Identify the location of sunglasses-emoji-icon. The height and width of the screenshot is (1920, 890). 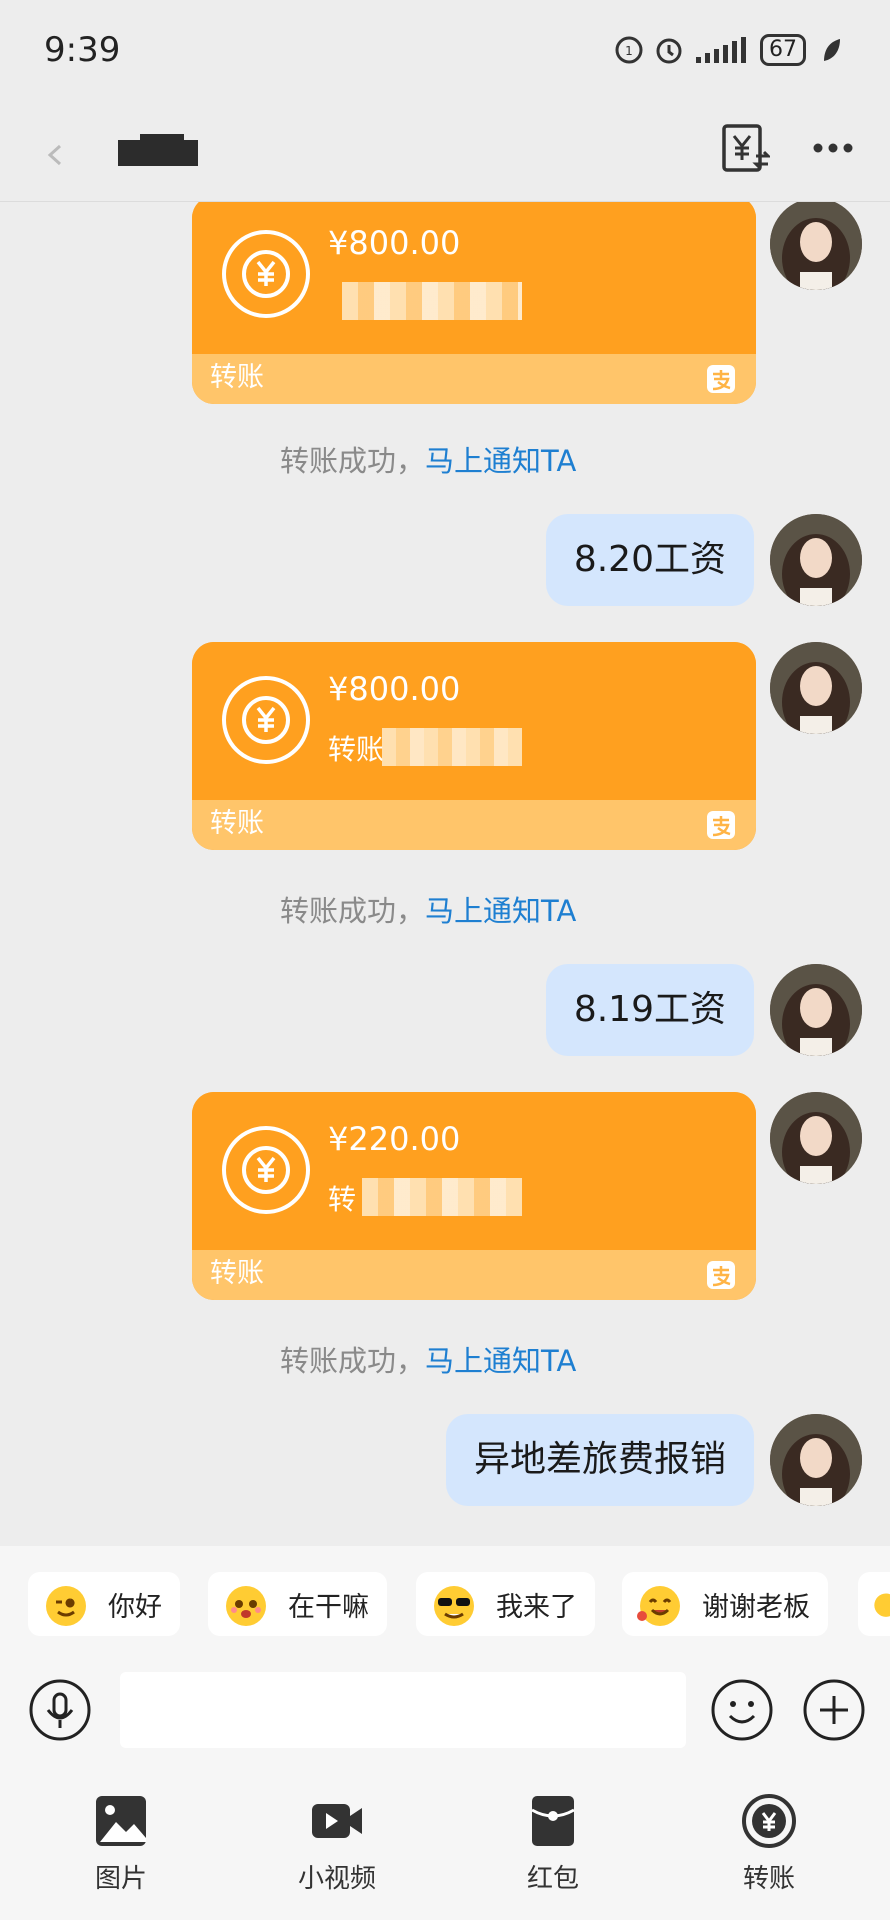
(454, 1606).